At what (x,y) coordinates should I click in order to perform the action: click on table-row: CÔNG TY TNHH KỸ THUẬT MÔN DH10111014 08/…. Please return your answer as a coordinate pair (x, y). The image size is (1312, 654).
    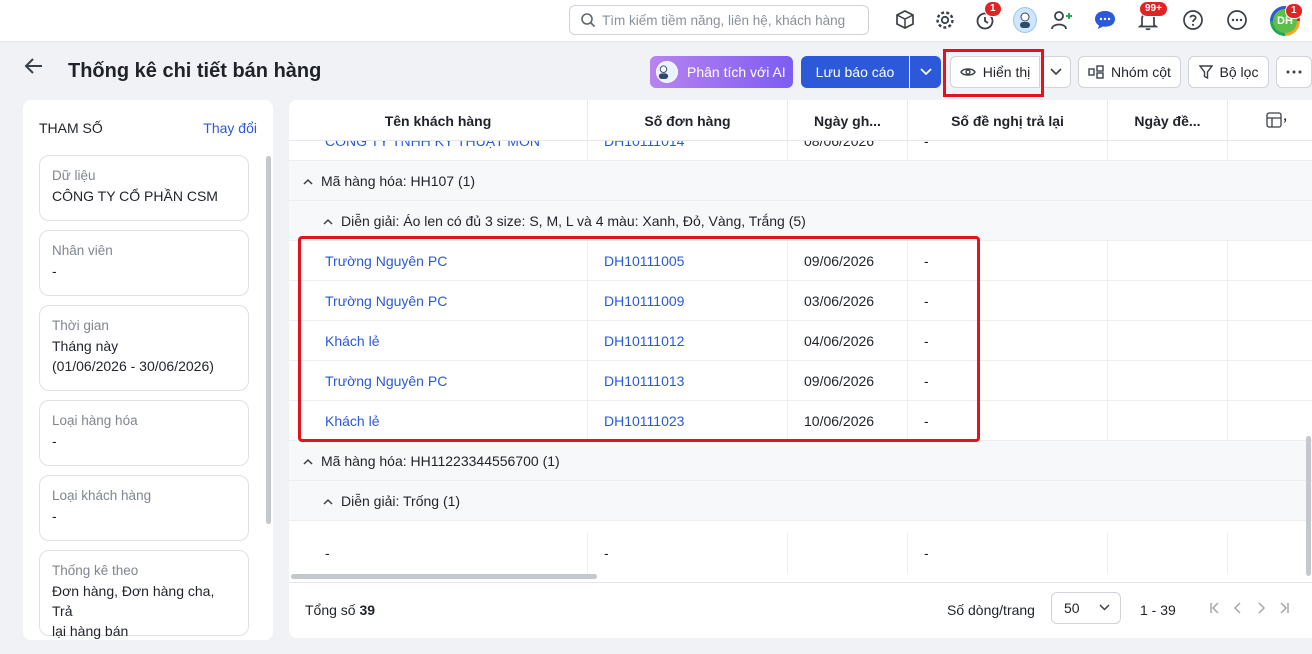
    Looking at the image, I should click on (800, 151).